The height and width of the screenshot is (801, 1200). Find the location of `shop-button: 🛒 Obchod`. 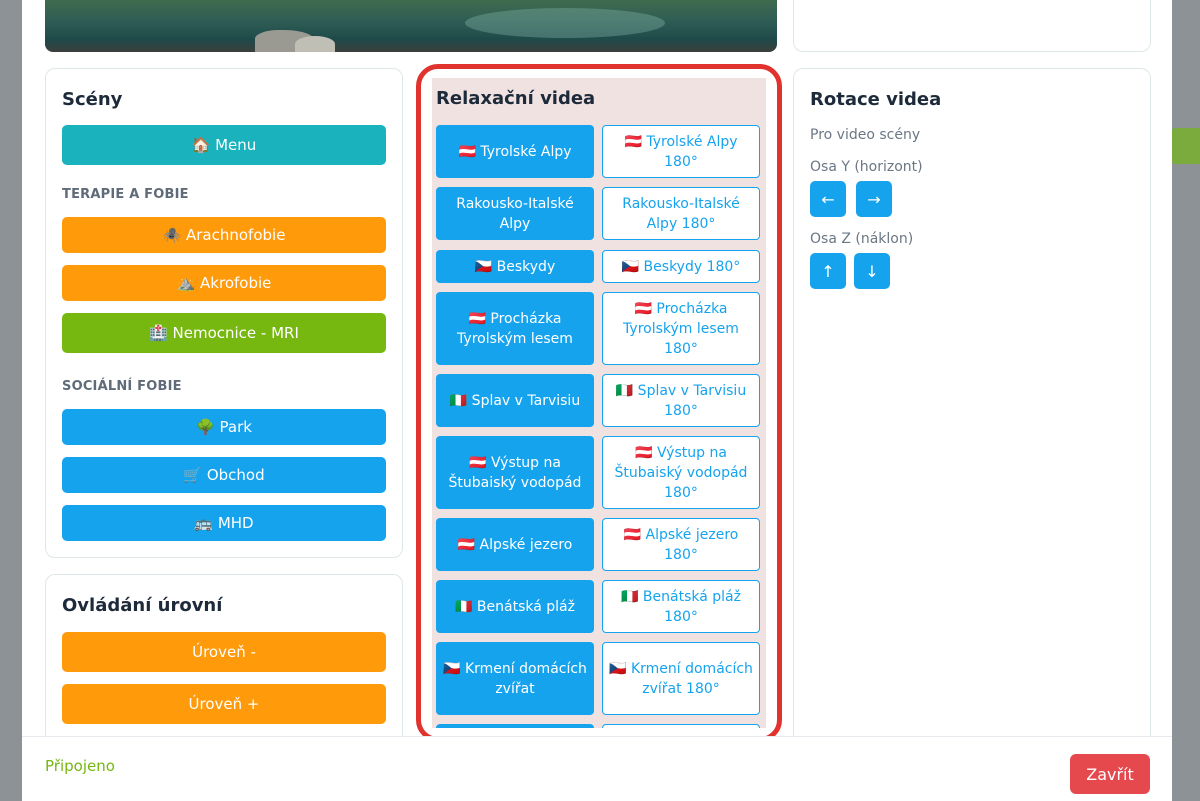

shop-button: 🛒 Obchod is located at coordinates (224, 475).